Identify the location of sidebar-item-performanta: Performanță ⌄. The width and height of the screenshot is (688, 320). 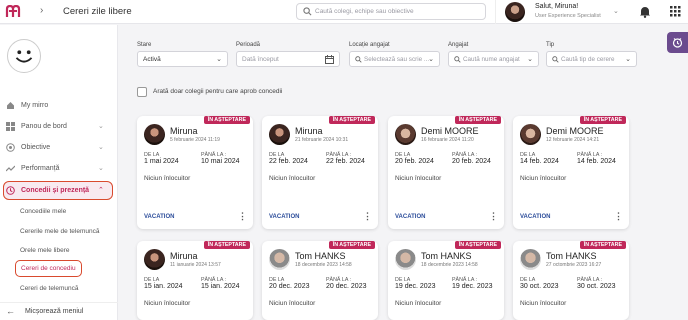
(59, 169).